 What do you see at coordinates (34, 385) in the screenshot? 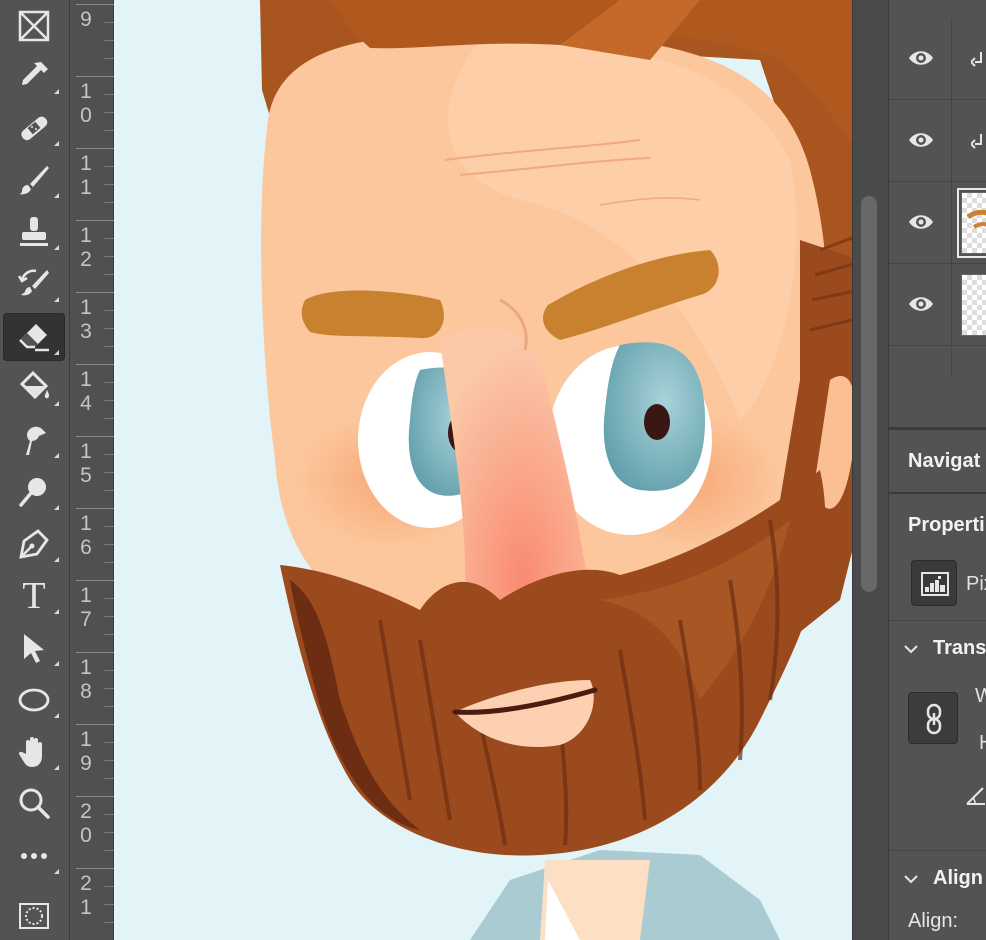
I see `paint-bucket-icon` at bounding box center [34, 385].